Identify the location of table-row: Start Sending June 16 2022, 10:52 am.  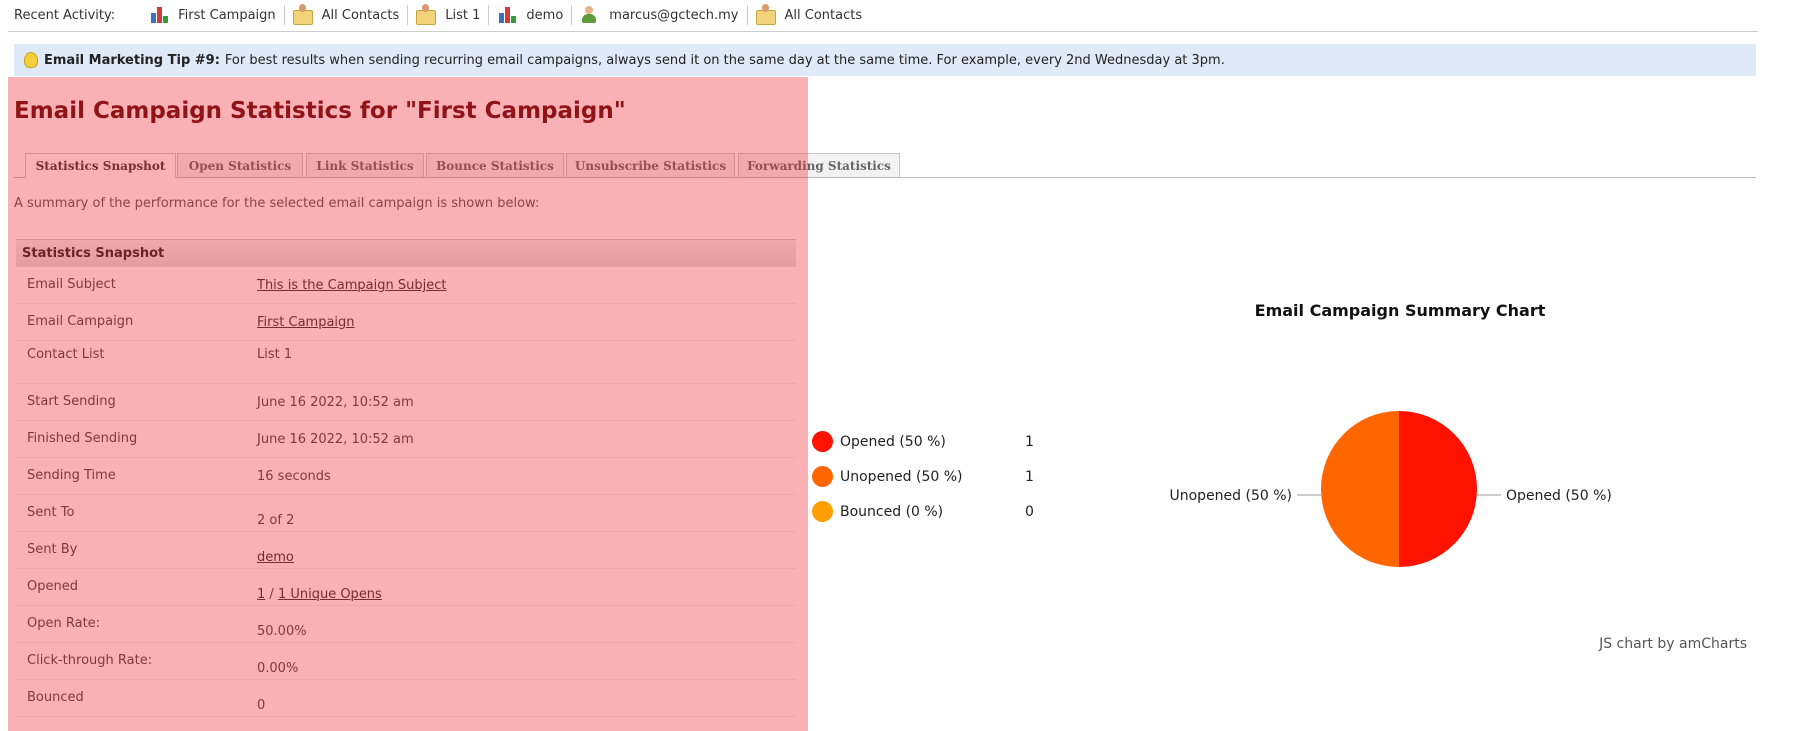
(406, 402).